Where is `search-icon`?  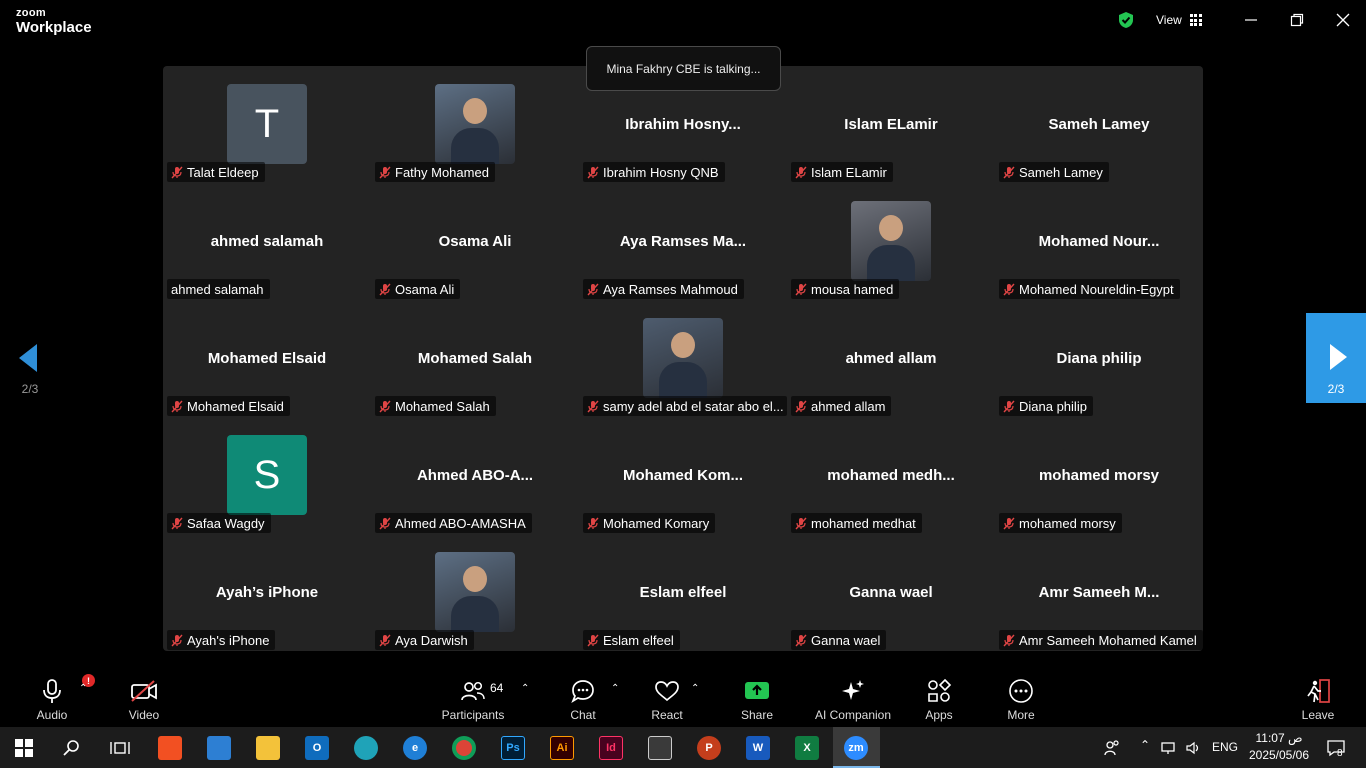
search-icon is located at coordinates (72, 748).